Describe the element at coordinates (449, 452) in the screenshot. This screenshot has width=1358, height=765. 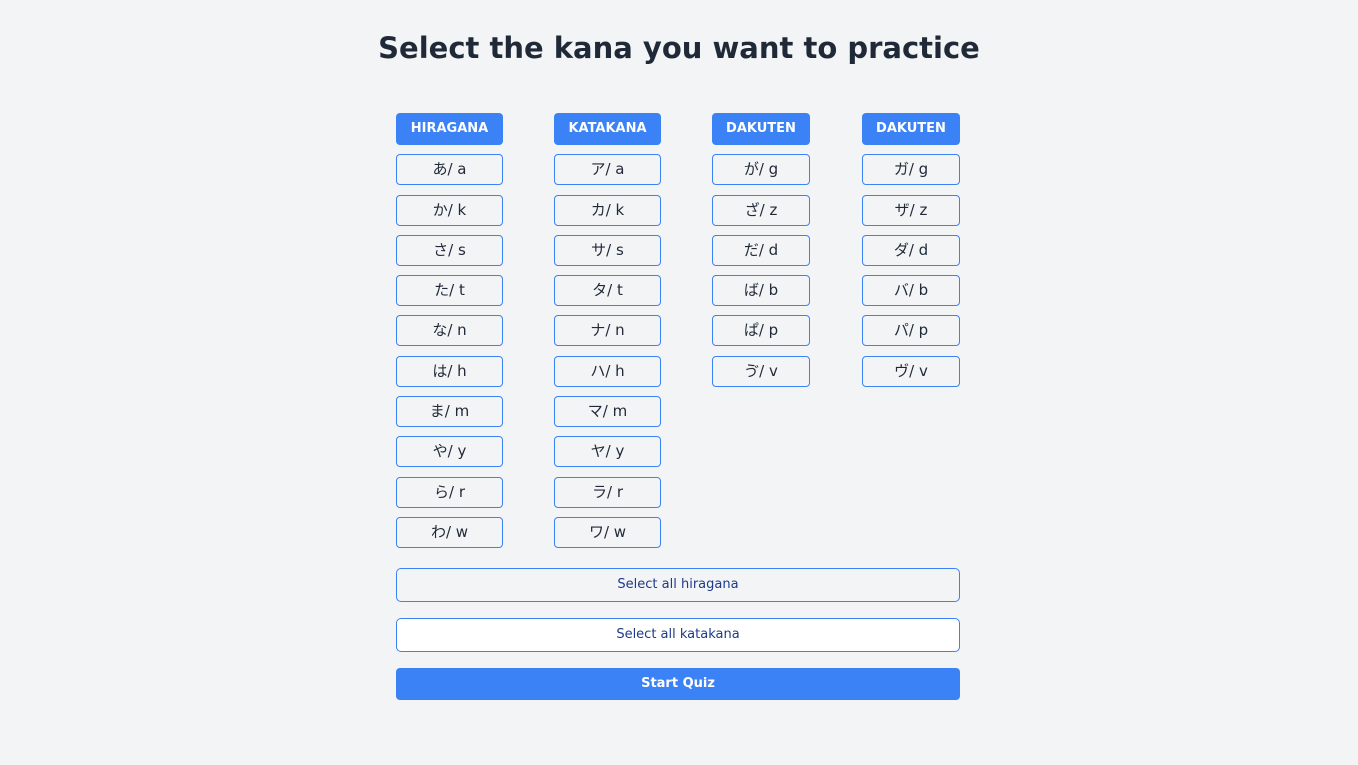
I see `hiragana-kana-button: や/ y` at that location.